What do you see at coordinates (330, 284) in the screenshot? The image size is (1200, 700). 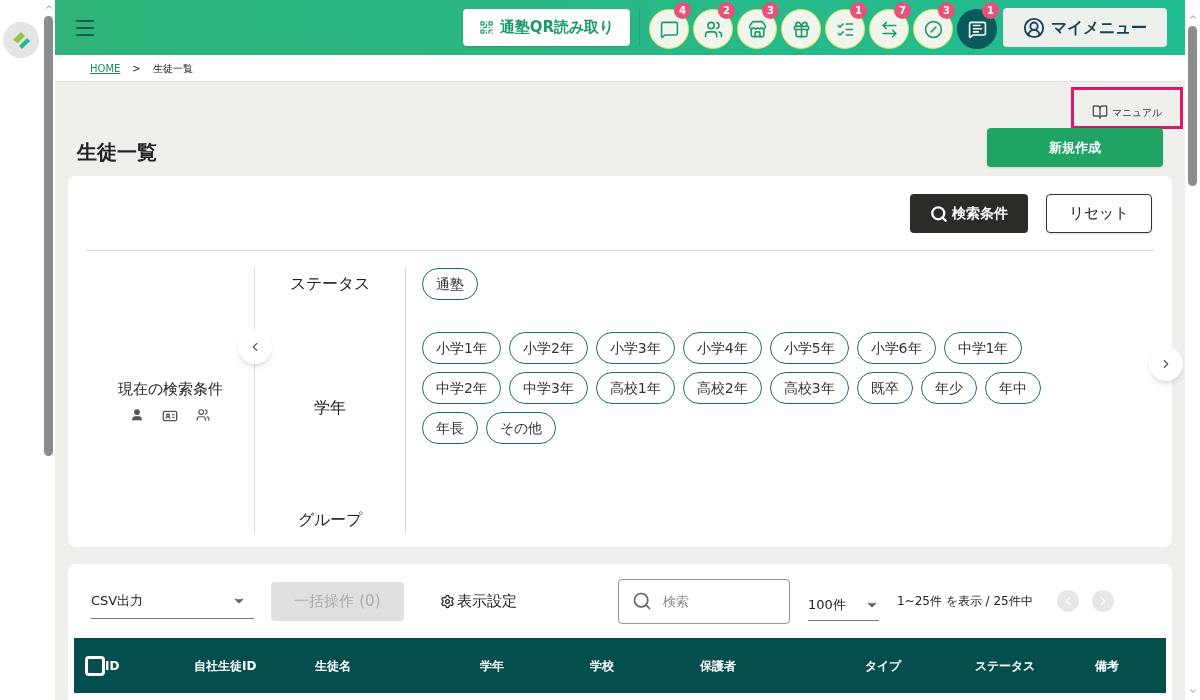 I see `condition-label: ステータス` at bounding box center [330, 284].